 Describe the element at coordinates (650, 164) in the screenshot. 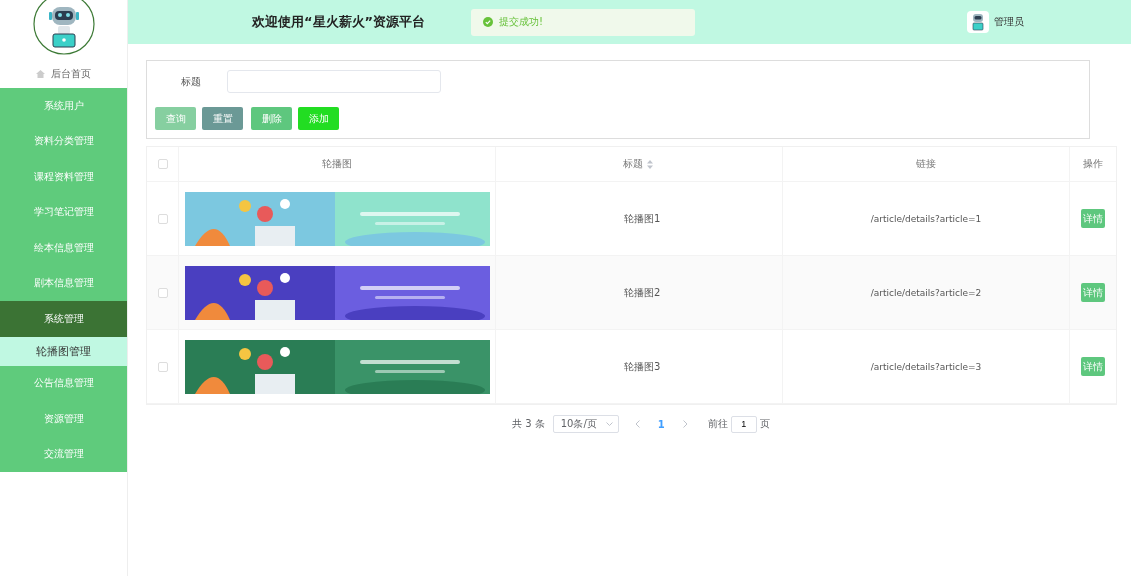

I see `sort-icon` at that location.